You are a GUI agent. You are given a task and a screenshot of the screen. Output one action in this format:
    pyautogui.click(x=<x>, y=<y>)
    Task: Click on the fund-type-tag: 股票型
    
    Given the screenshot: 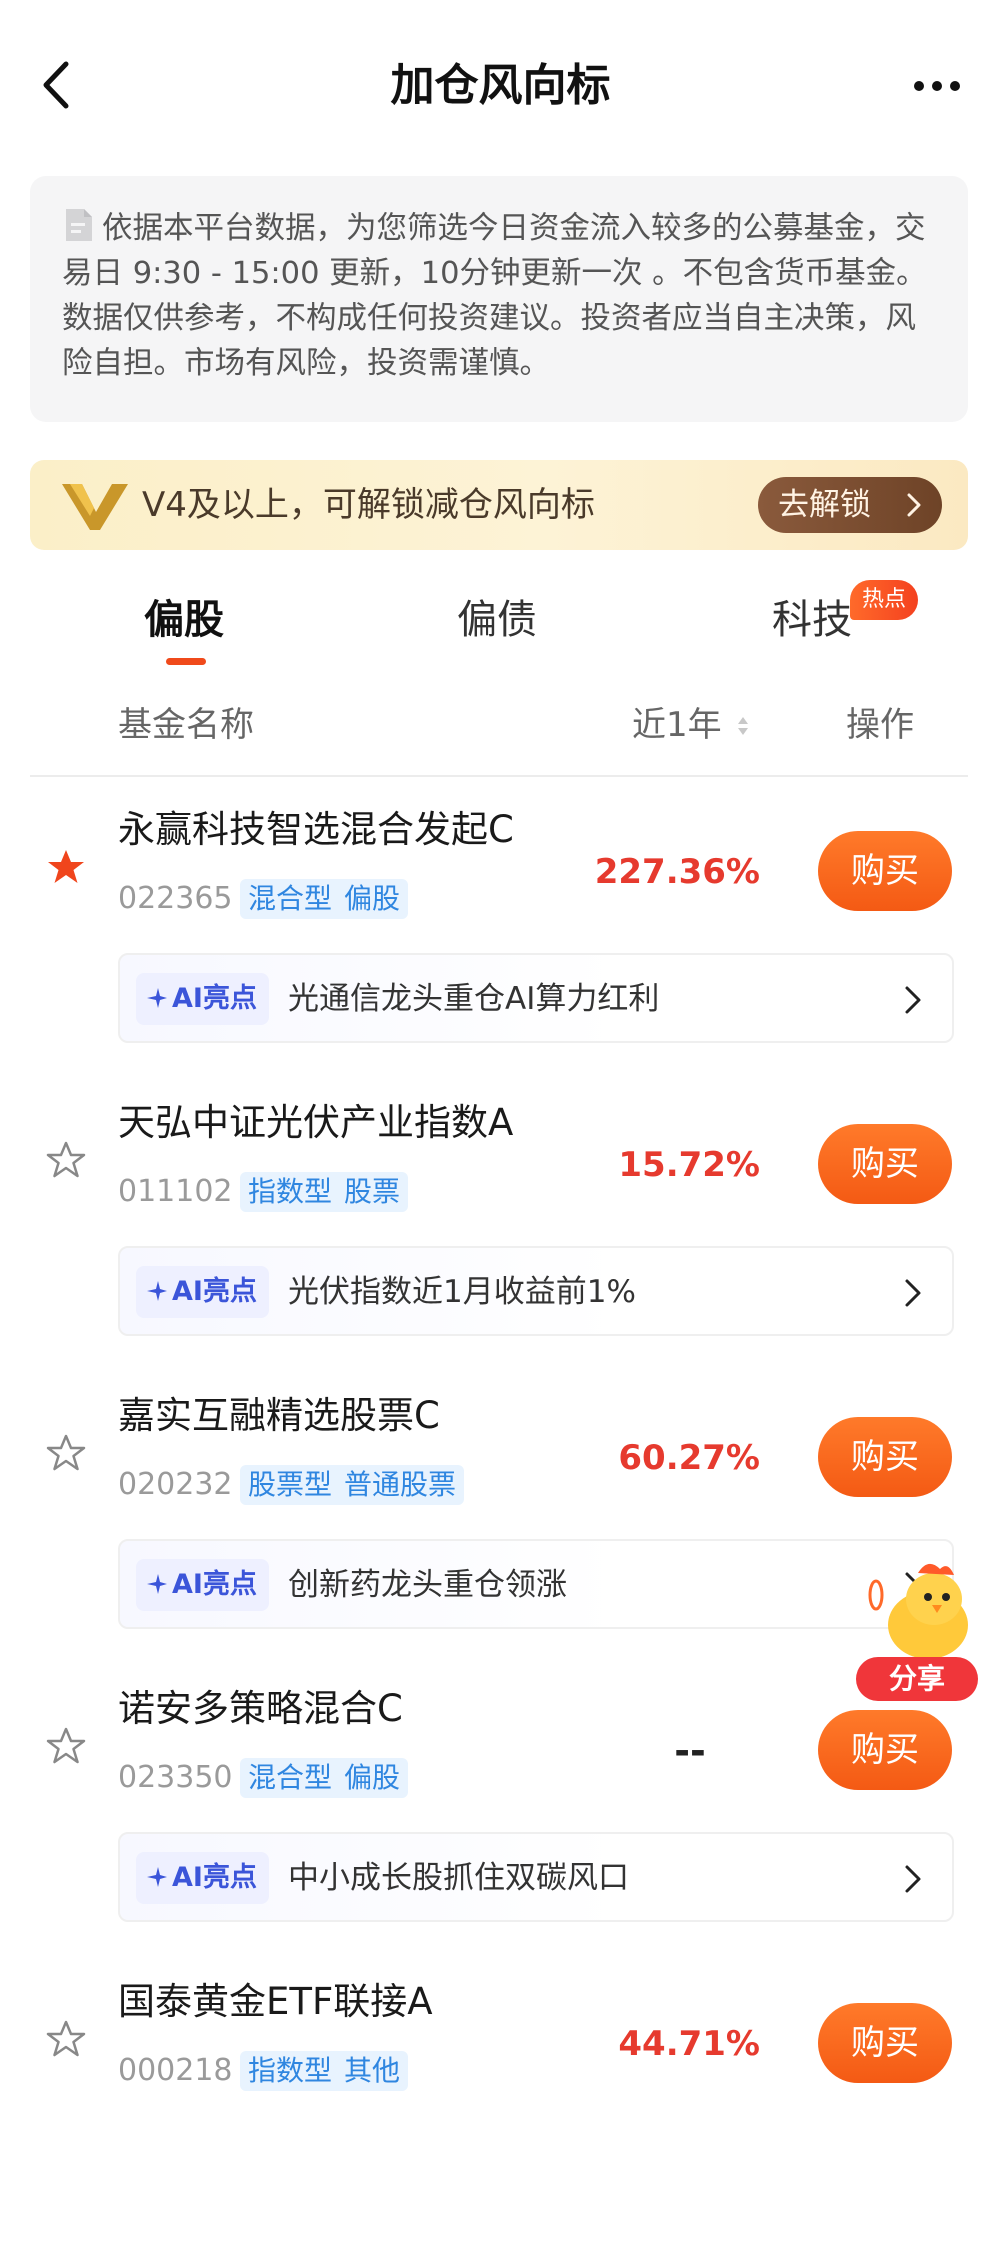 What is the action you would take?
    pyautogui.click(x=290, y=1484)
    